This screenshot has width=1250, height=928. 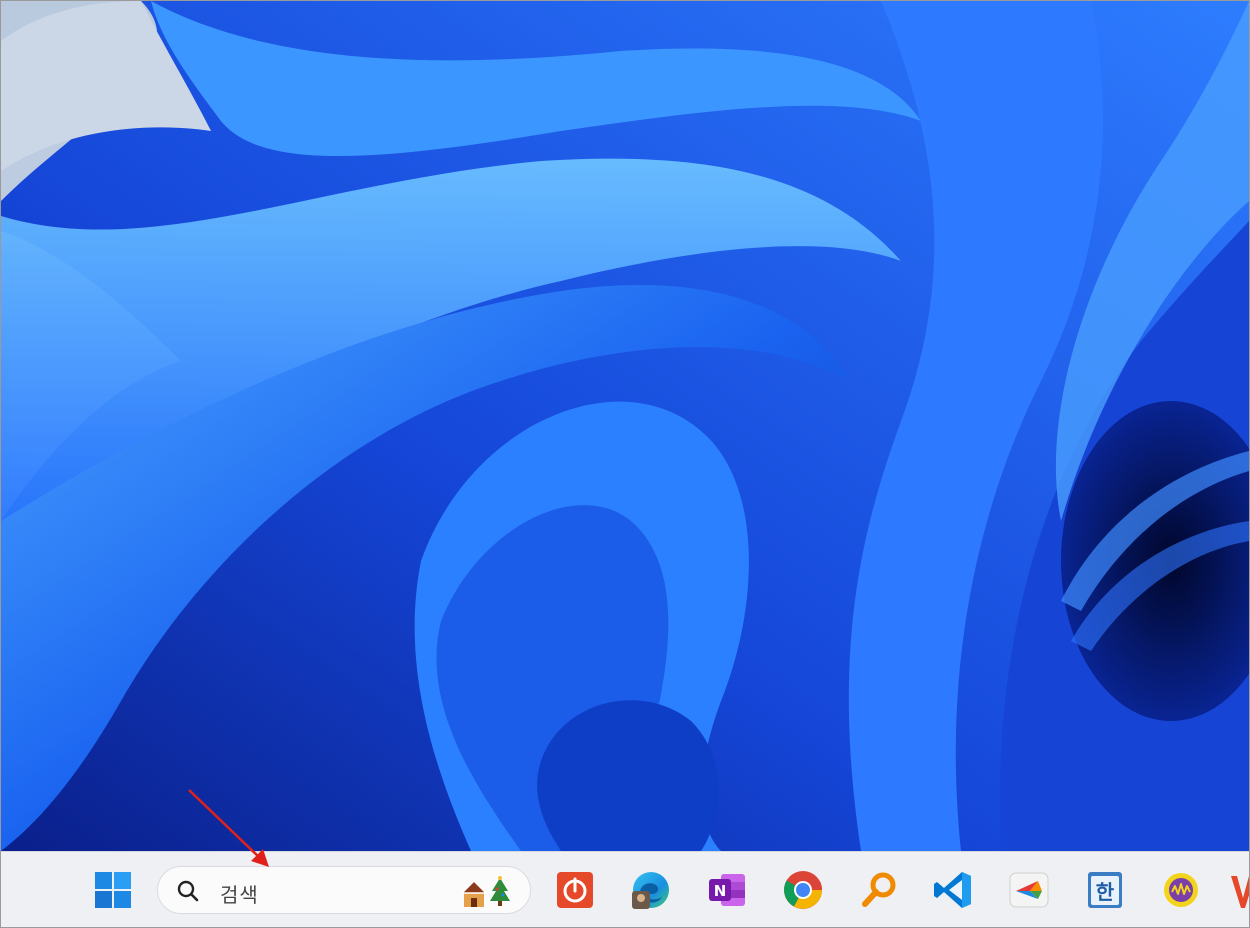 I want to click on chrome-icon, so click(x=803, y=890).